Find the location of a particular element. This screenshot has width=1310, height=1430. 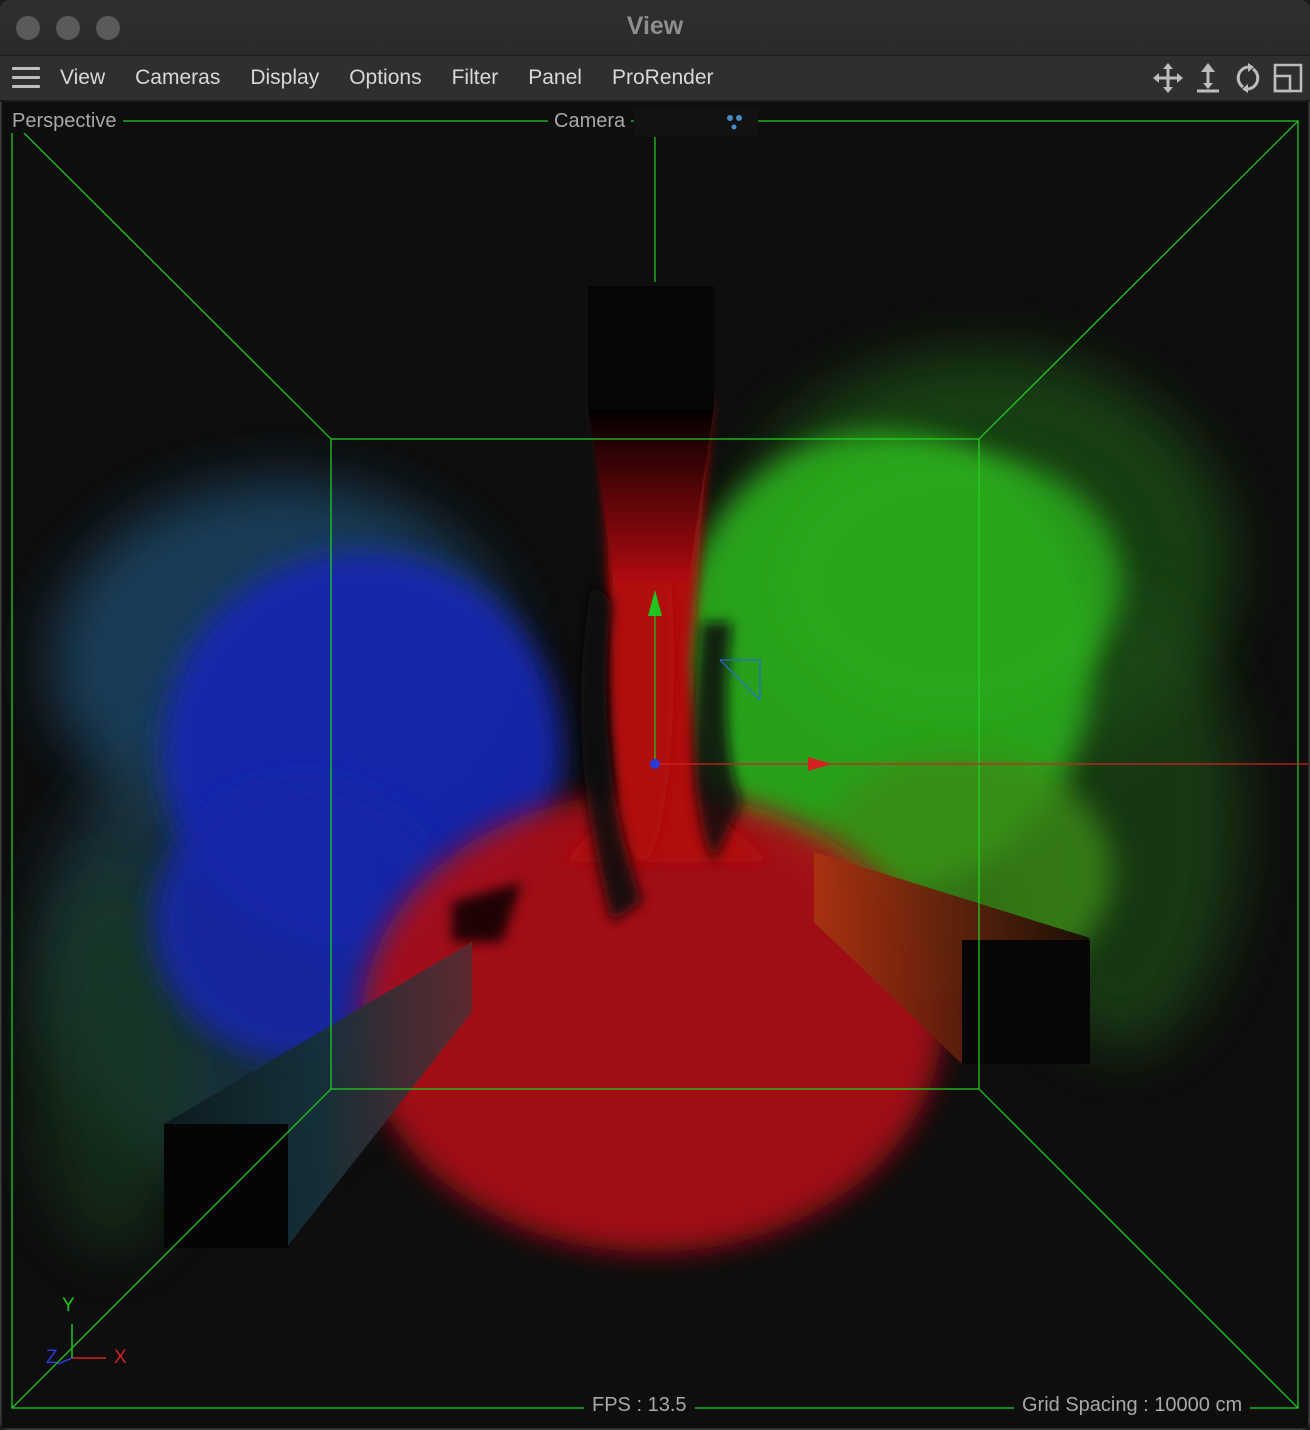

menu-options: Options is located at coordinates (385, 78).